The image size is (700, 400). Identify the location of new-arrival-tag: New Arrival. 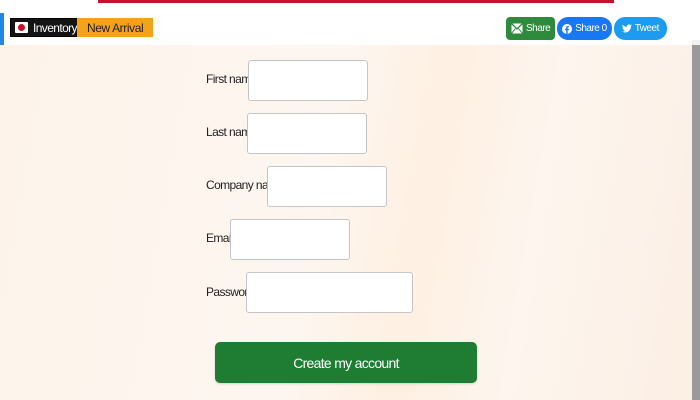
(115, 27).